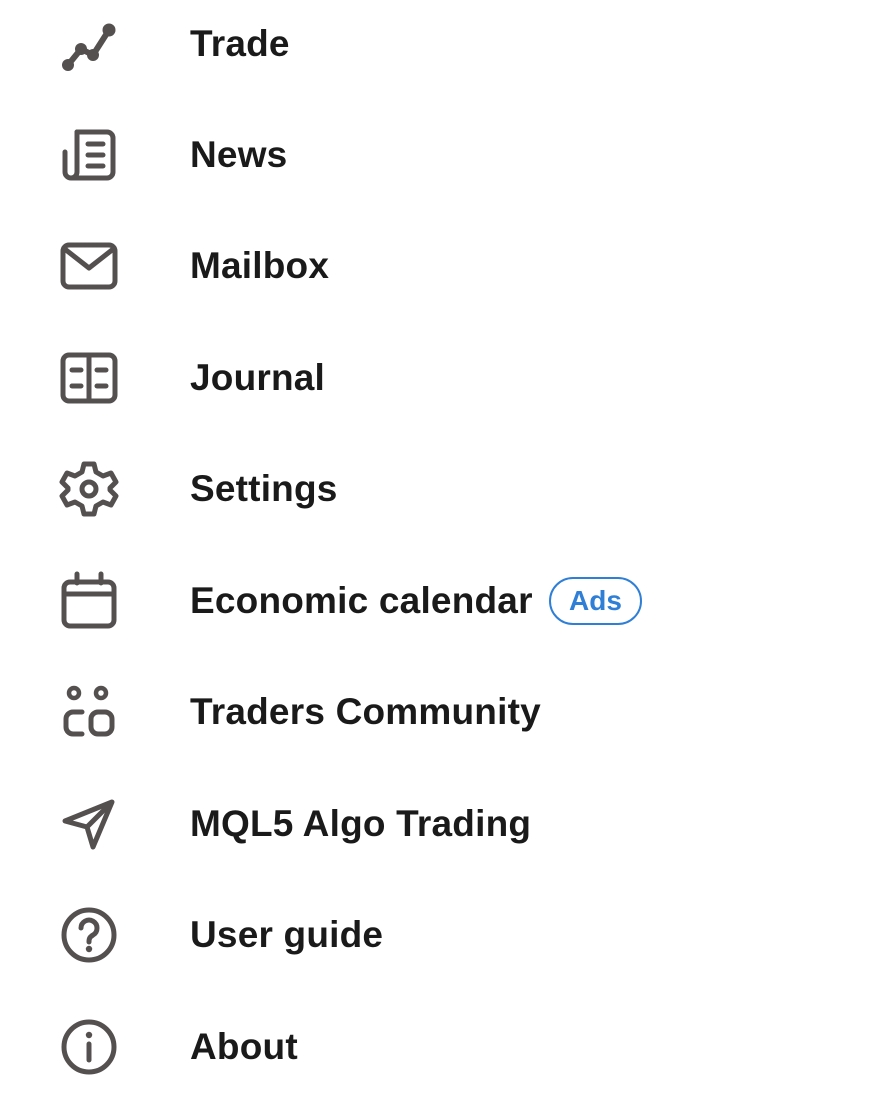 The height and width of the screenshot is (1103, 885). Describe the element at coordinates (89, 44) in the screenshot. I see `trade-chart-icon` at that location.